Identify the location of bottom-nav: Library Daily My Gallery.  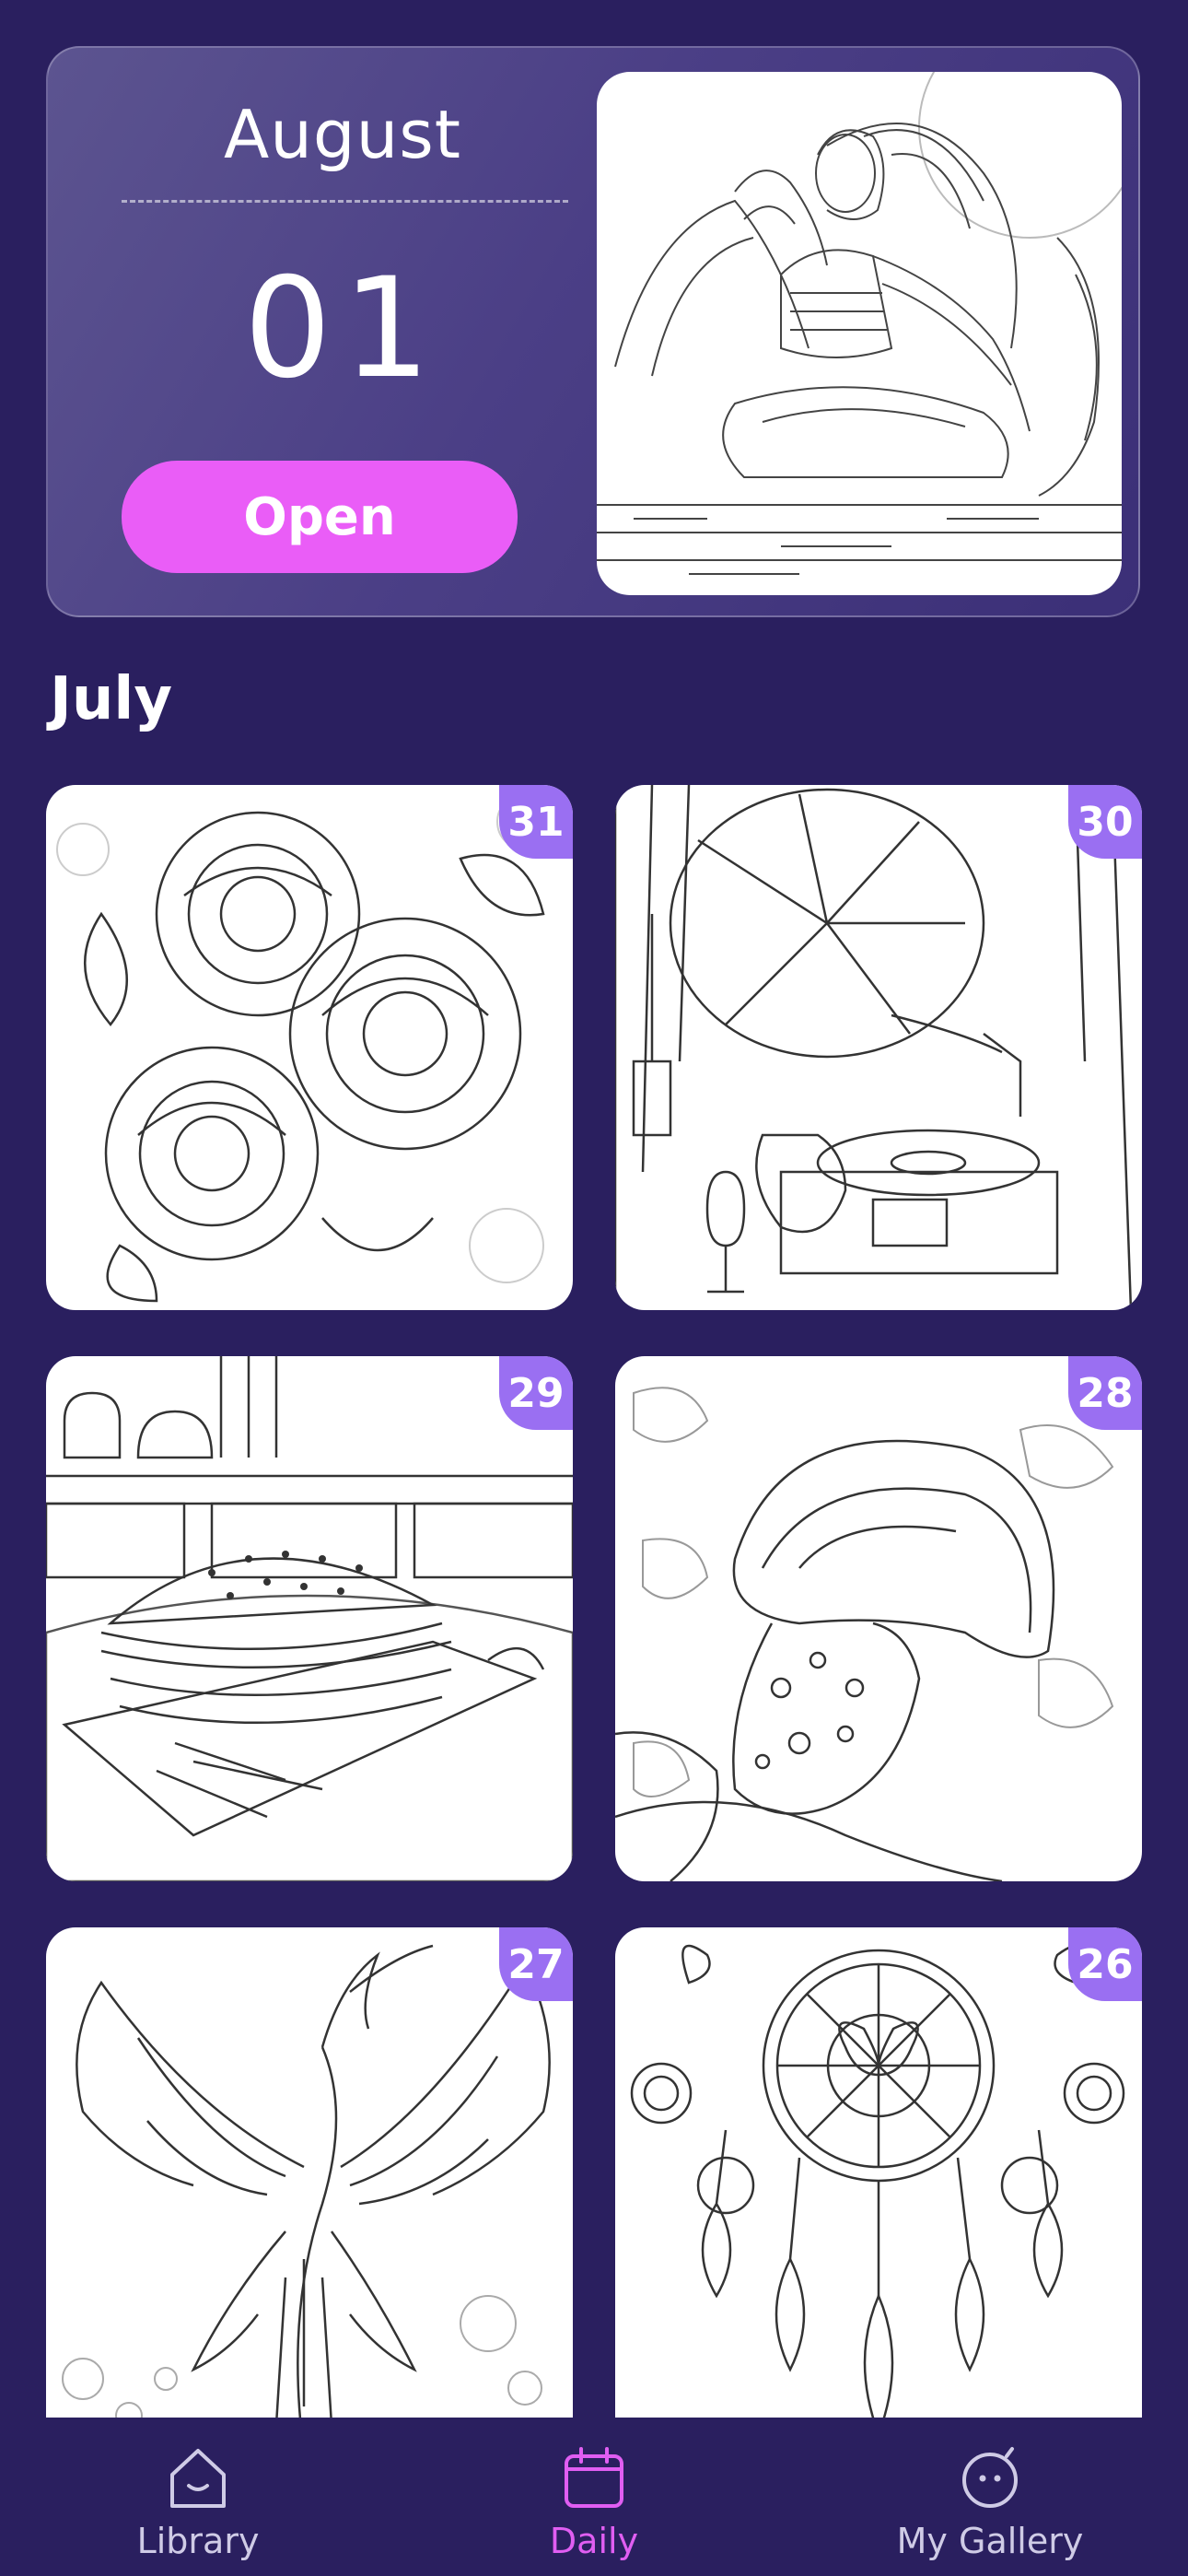
(594, 2497).